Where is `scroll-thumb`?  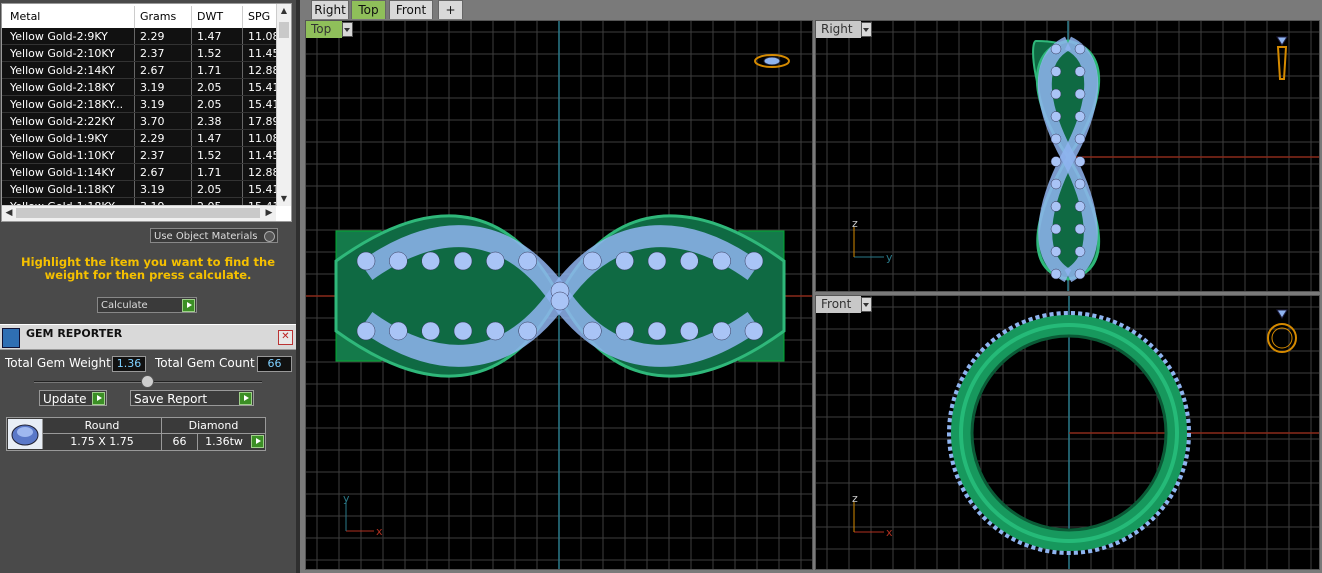
scroll-thumb is located at coordinates (284, 30).